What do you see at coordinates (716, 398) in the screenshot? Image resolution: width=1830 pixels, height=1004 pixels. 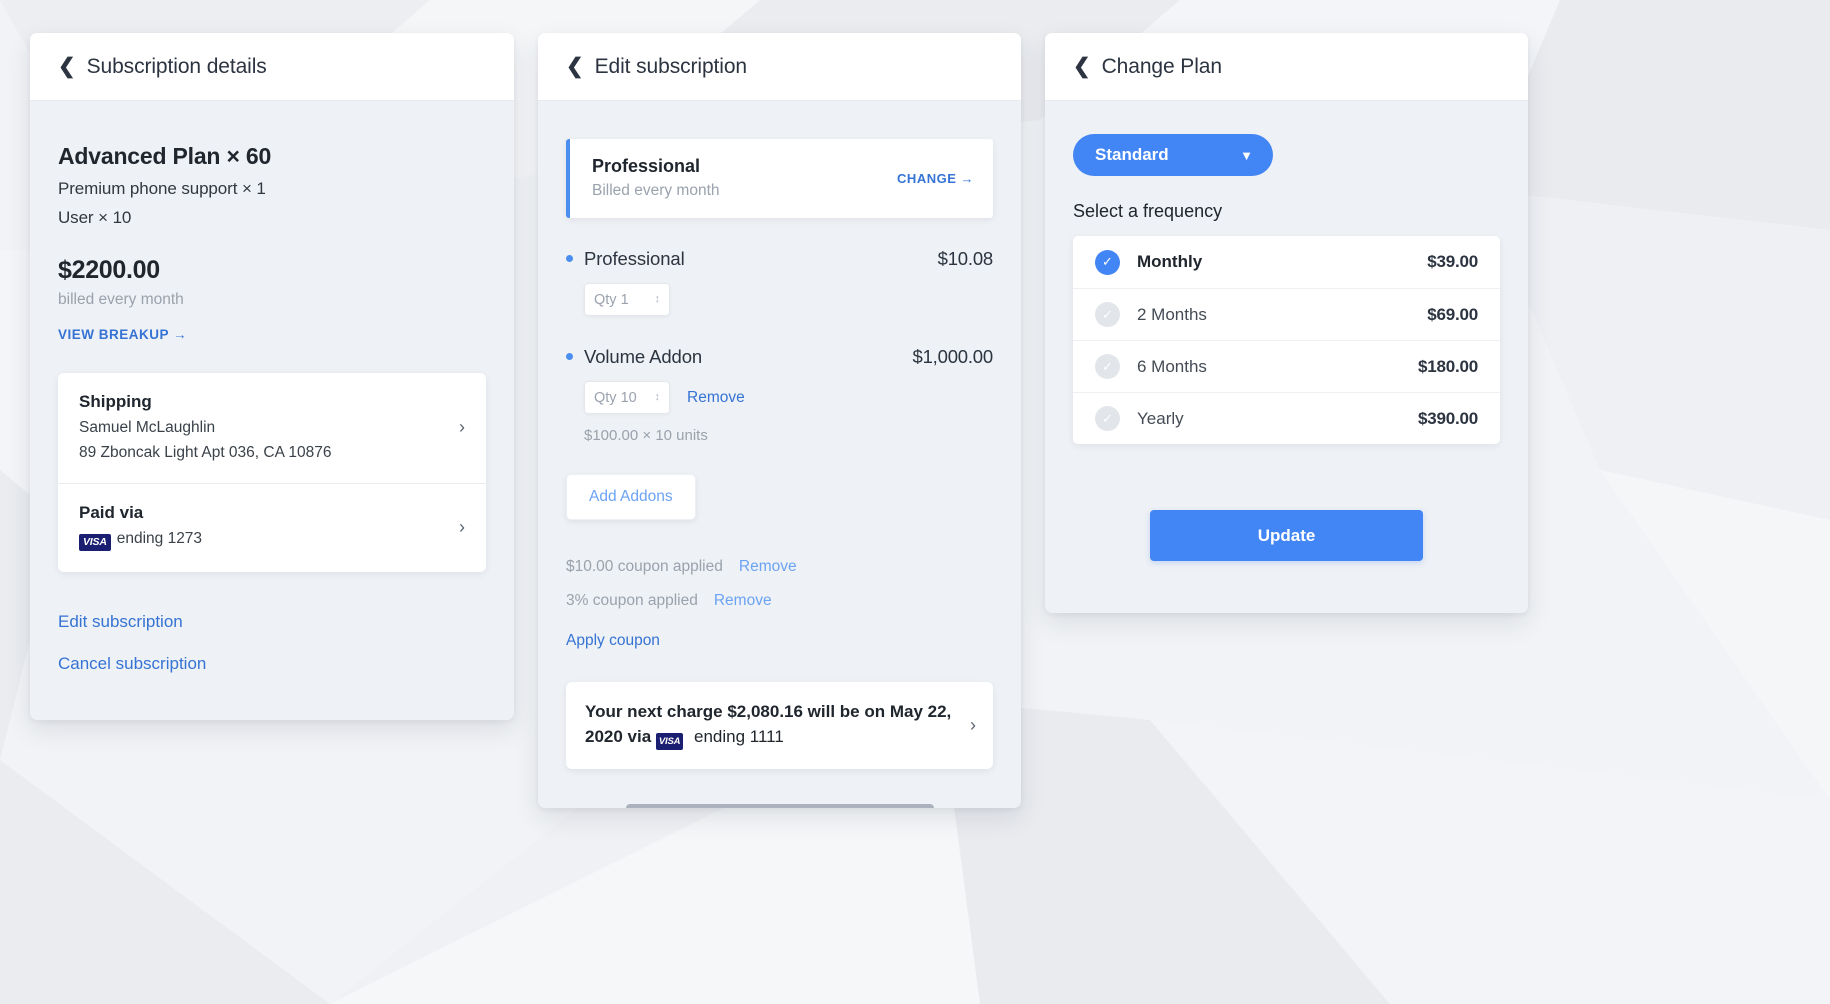 I see `remove-line-item-link: Remove` at bounding box center [716, 398].